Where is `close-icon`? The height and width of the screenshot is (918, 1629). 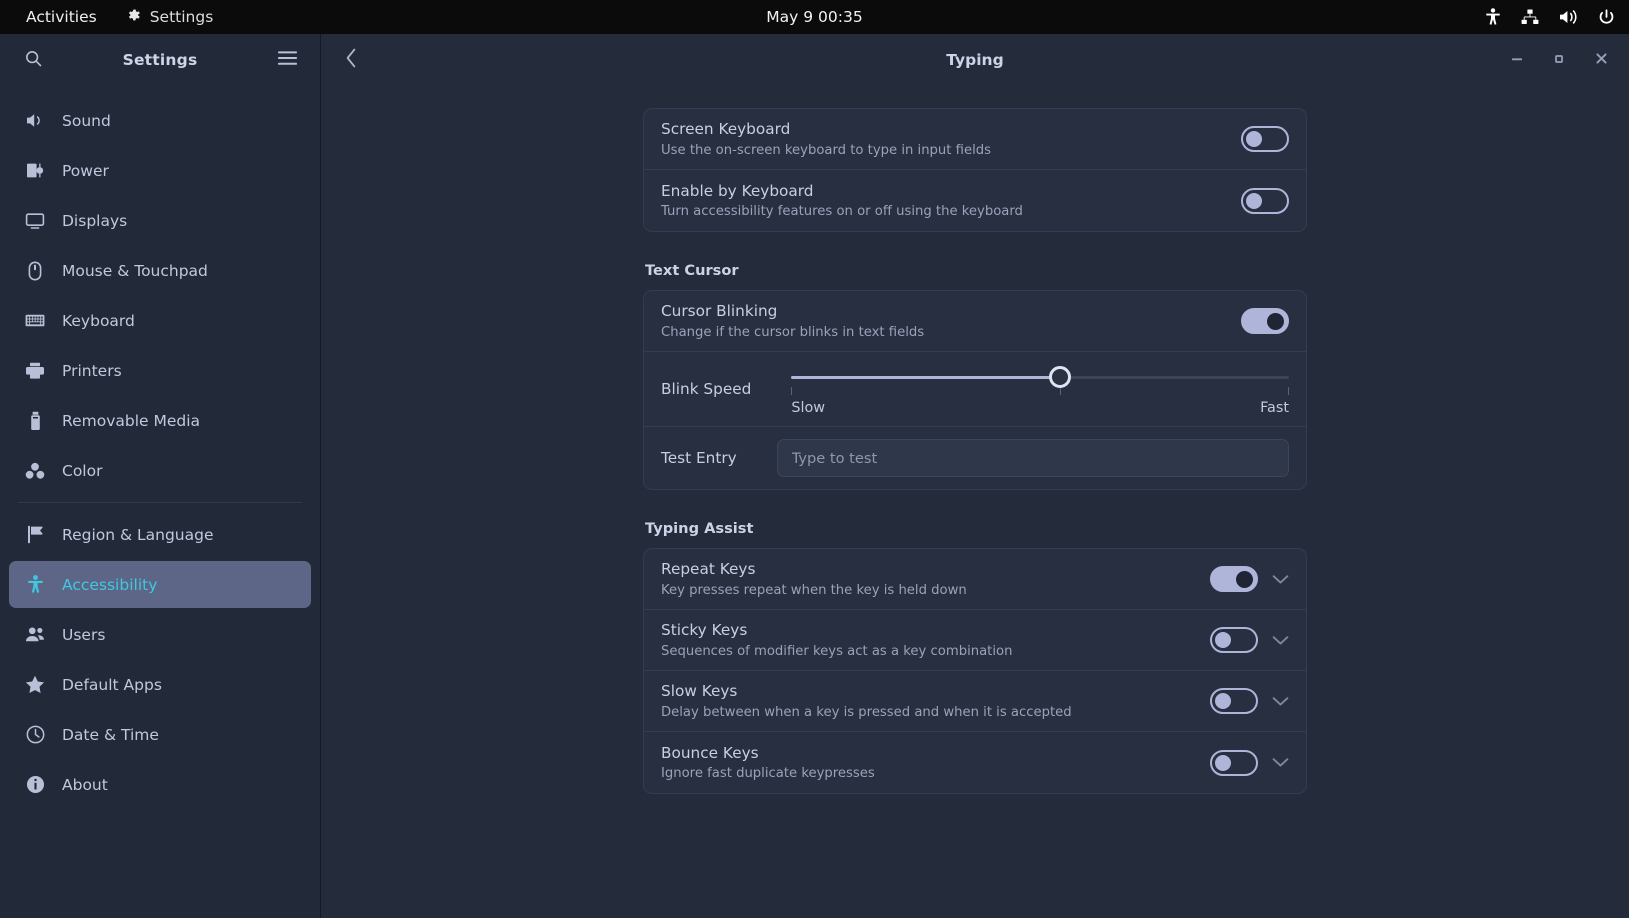
close-icon is located at coordinates (1601, 60).